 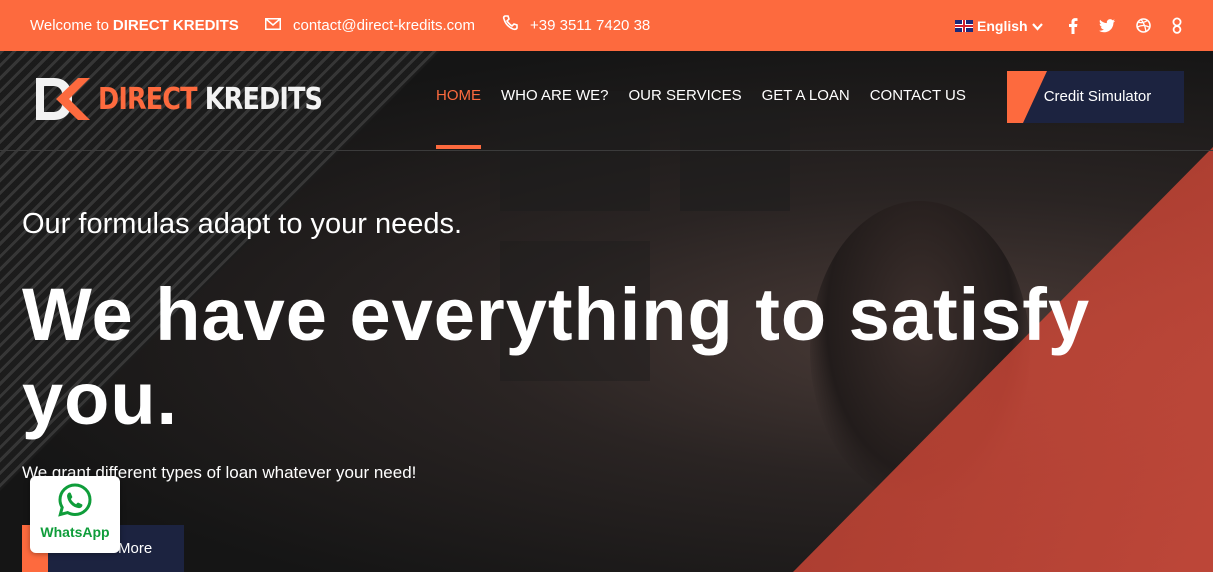 I want to click on welcome-brand: DIRECT KREDITS, so click(x=175, y=25).